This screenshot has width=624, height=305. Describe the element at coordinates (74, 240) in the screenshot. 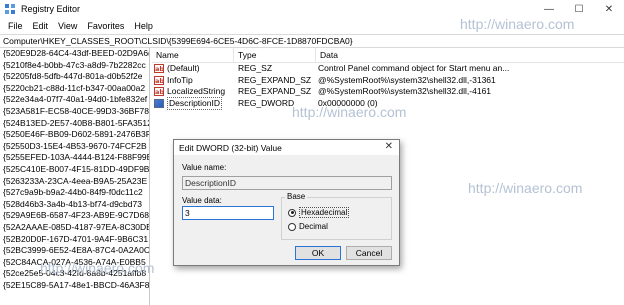

I see `tree-item: {52B20D0F-167D-4701-9A4F-9B6C31` at that location.